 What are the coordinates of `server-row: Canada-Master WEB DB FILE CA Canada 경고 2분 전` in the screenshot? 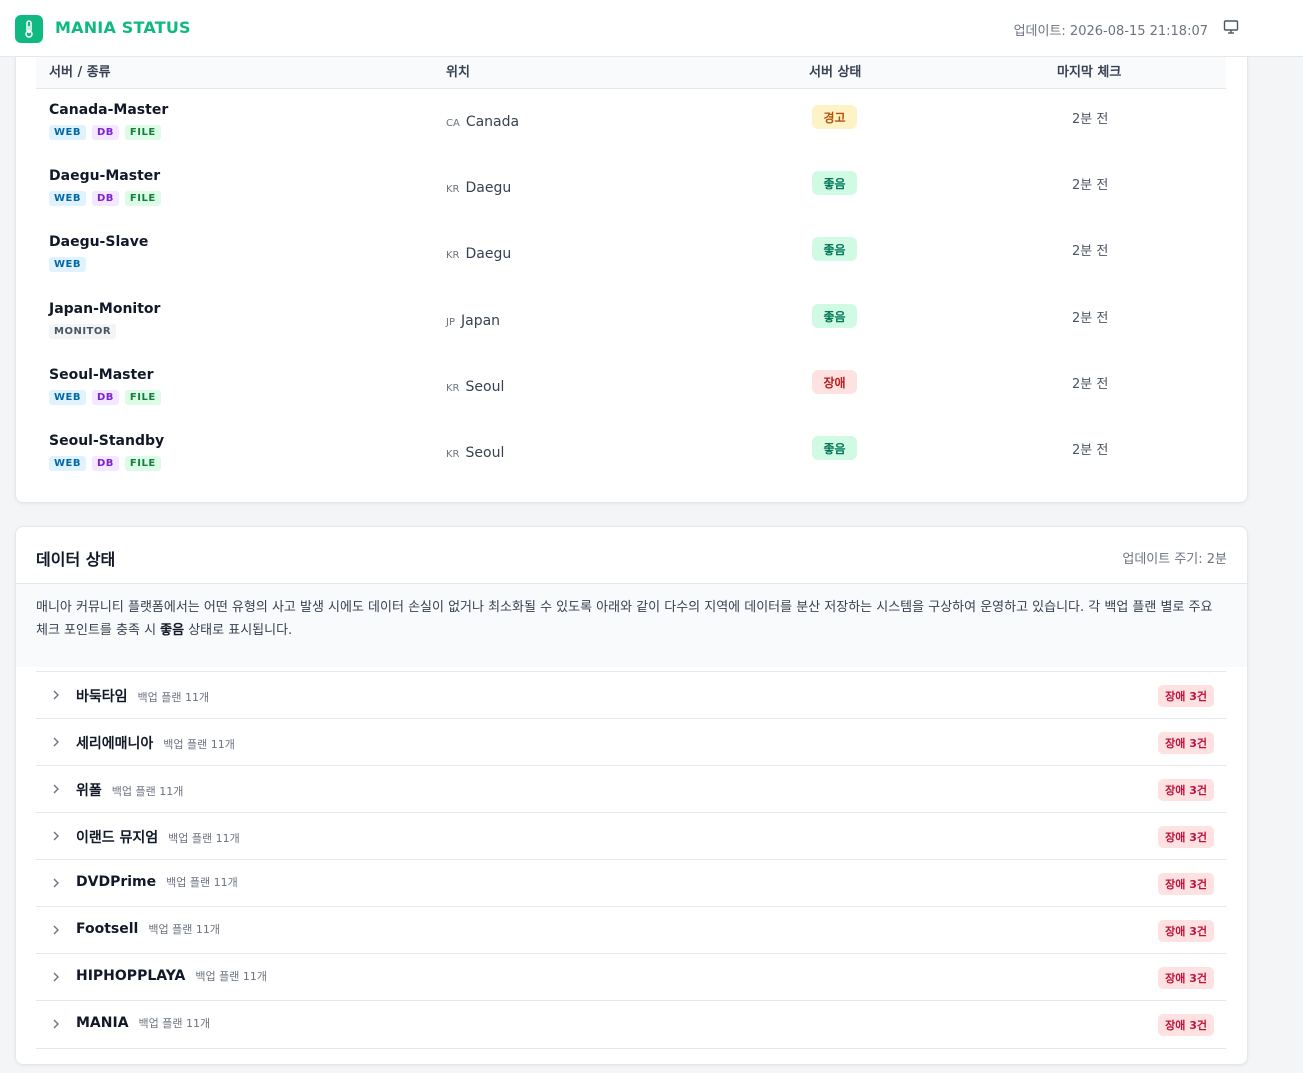 It's located at (631, 135).